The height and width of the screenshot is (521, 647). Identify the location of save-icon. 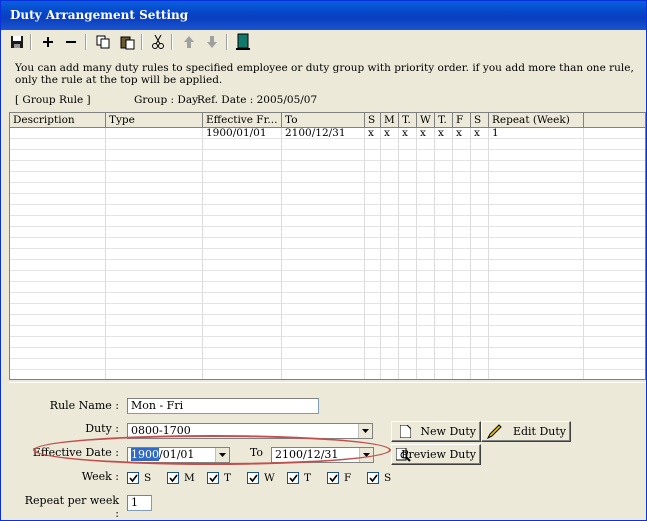
(17, 42).